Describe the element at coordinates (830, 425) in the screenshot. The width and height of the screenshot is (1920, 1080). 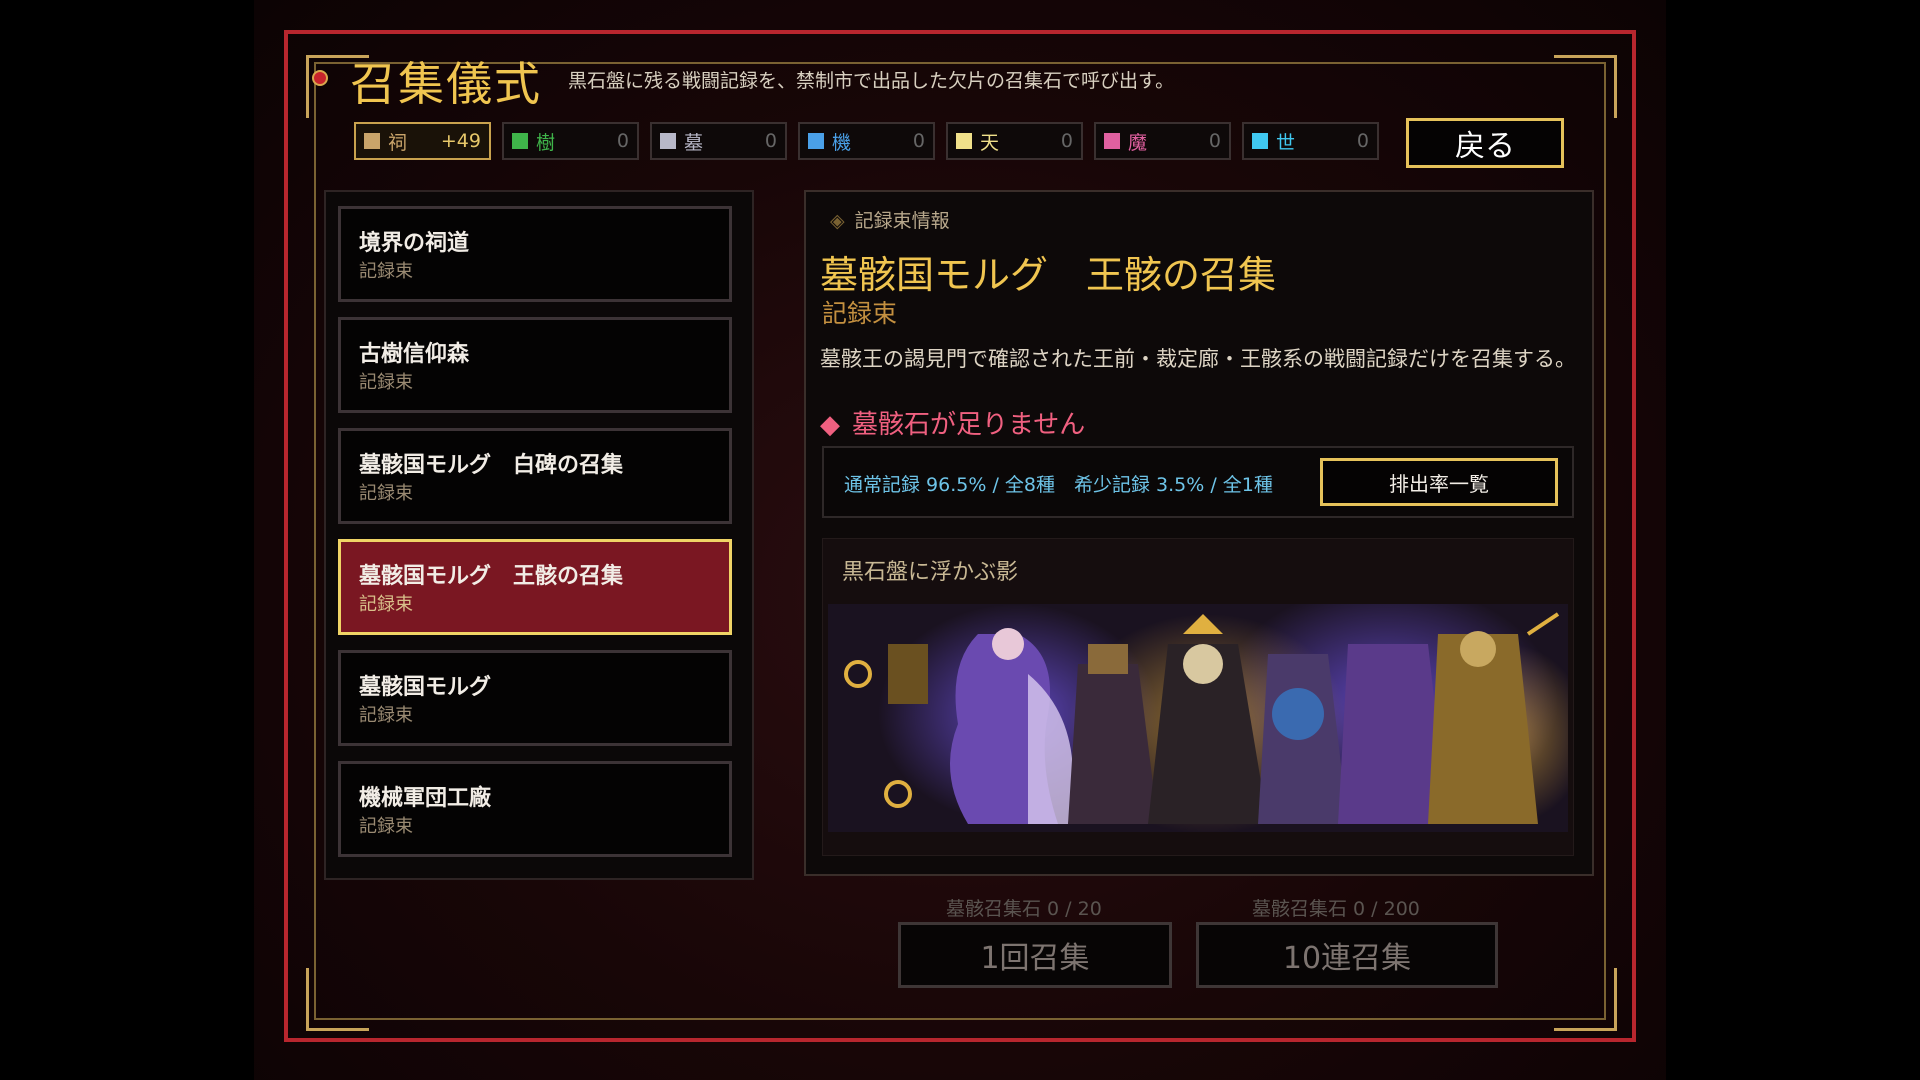
I see `warning-diamond-icon: ◆` at that location.